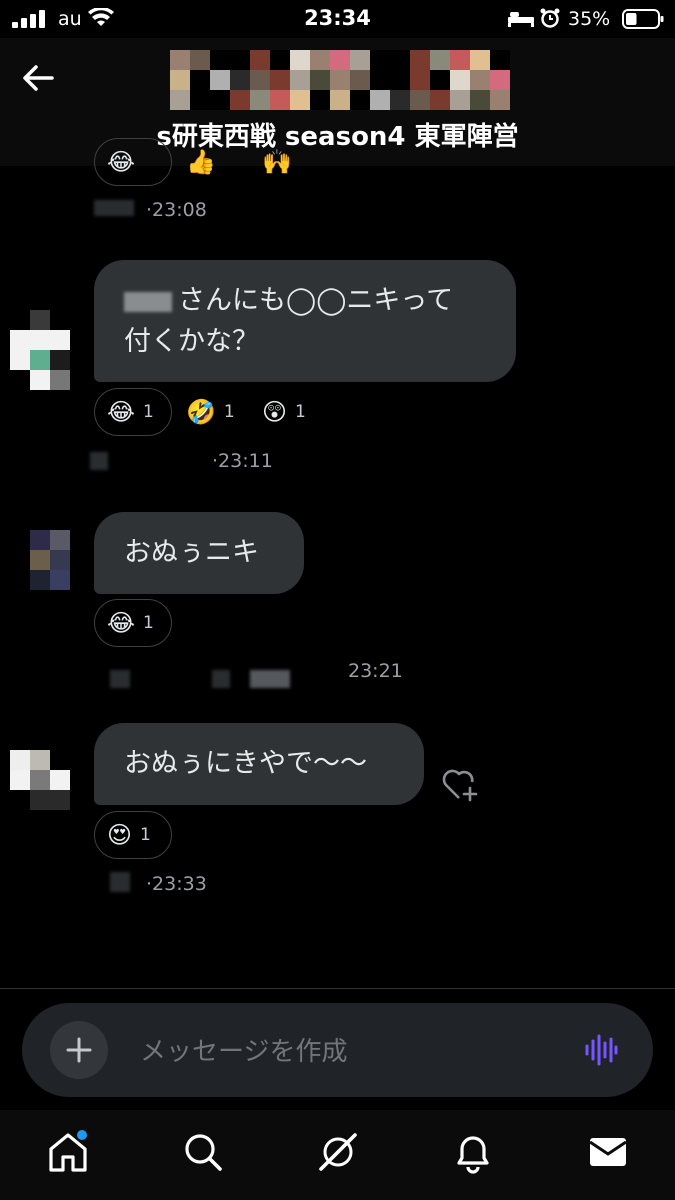 The image size is (675, 1200). I want to click on reaction-emoji: 😲, so click(275, 412).